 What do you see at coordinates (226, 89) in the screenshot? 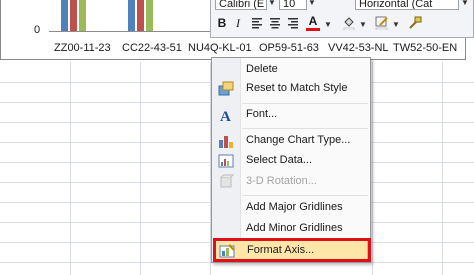
I see `reset-style-icon` at bounding box center [226, 89].